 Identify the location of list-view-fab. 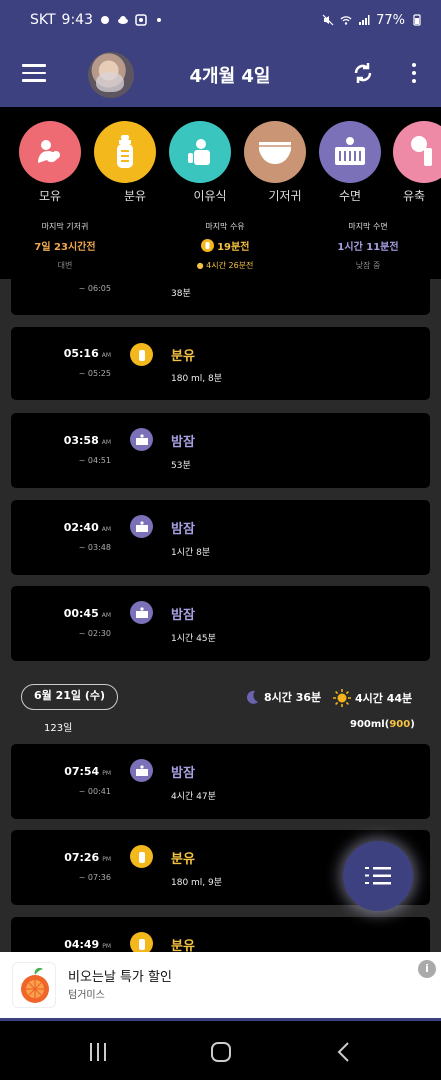
(378, 876).